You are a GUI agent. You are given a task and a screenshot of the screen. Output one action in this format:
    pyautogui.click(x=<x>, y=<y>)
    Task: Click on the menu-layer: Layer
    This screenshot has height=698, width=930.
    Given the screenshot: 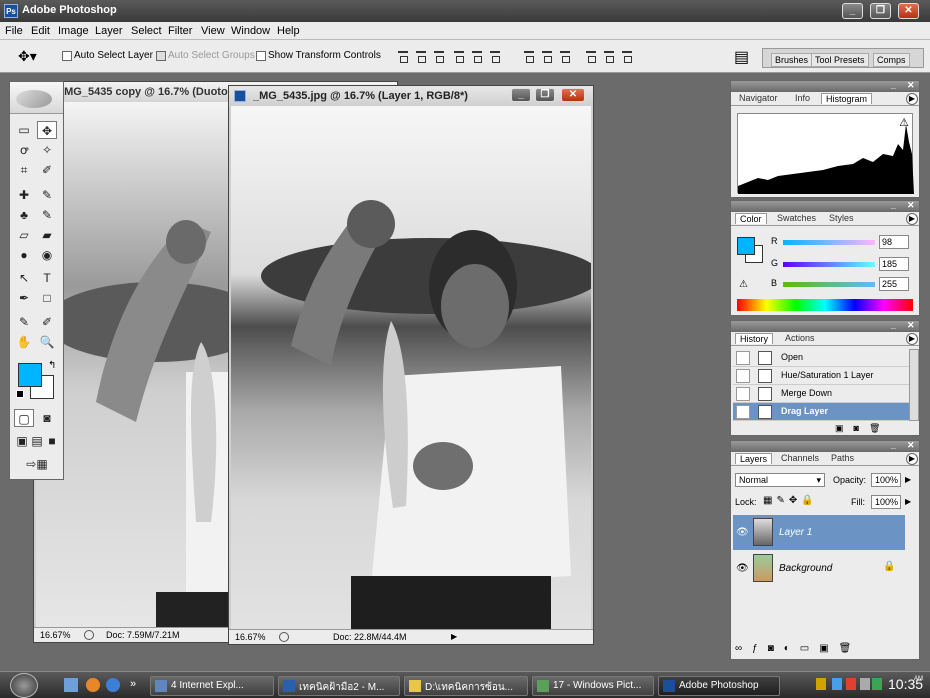 What is the action you would take?
    pyautogui.click(x=109, y=31)
    